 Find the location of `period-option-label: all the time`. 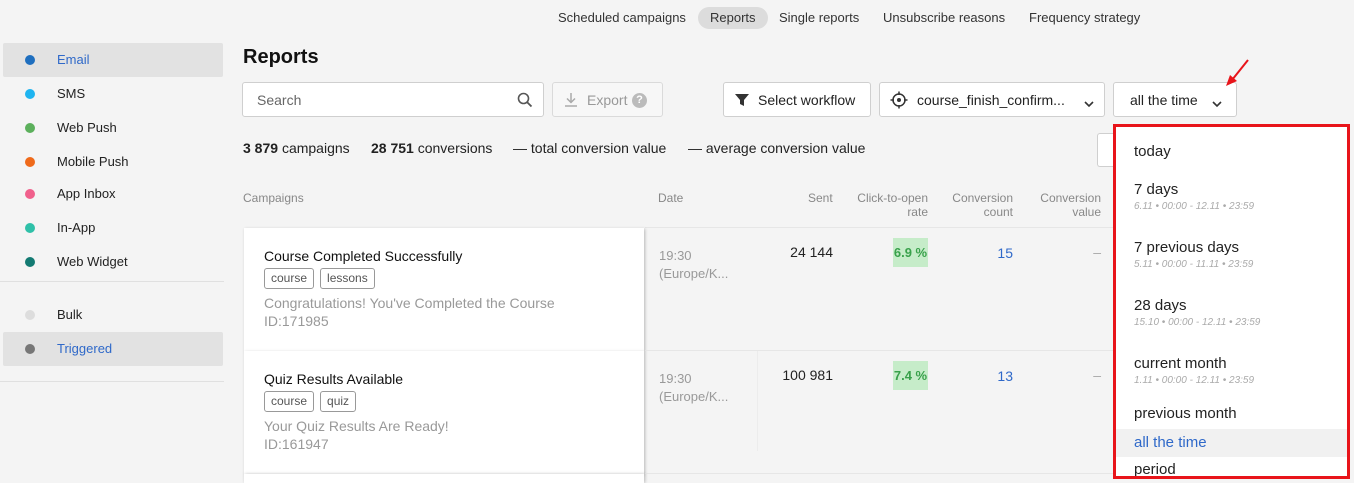

period-option-label: all the time is located at coordinates (1170, 442).